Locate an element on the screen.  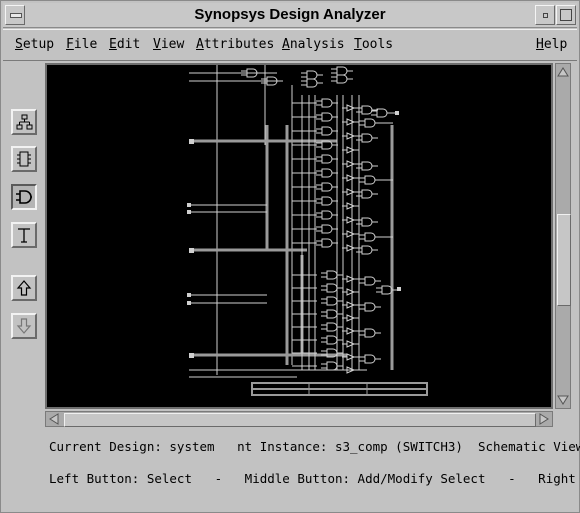
menu-view: View is located at coordinates (168, 44).